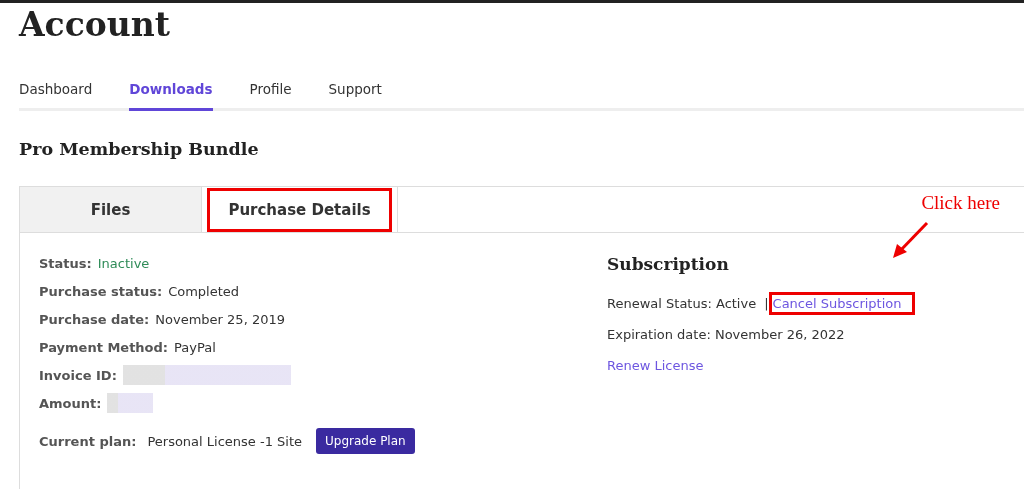 The height and width of the screenshot is (492, 1024). Describe the element at coordinates (94, 319) in the screenshot. I see `detail-label: Purchase date:` at that location.